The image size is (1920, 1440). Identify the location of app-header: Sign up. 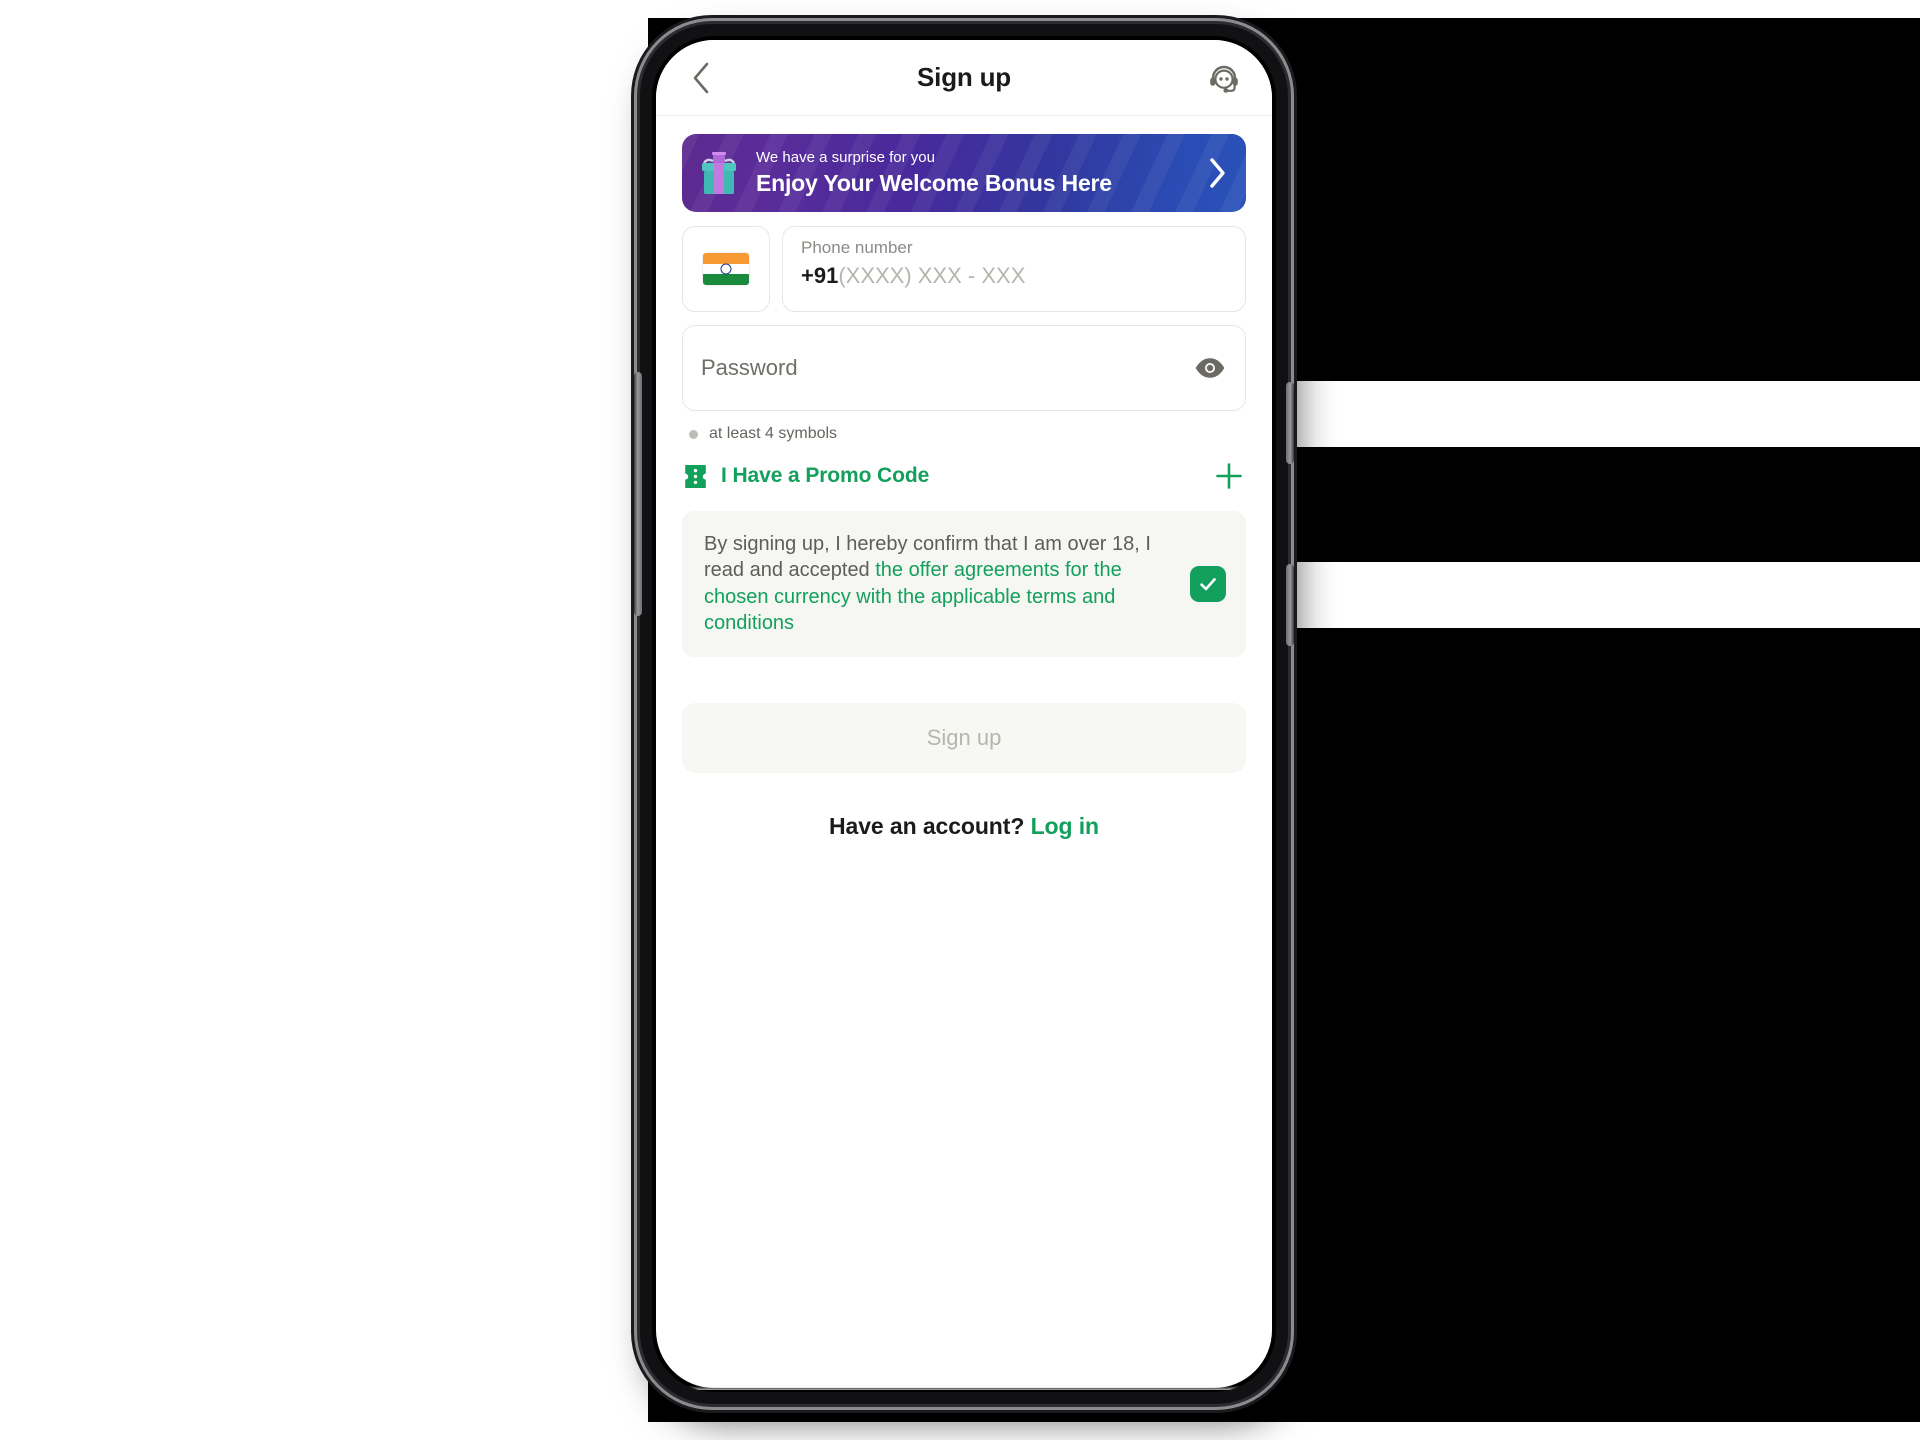
(964, 78).